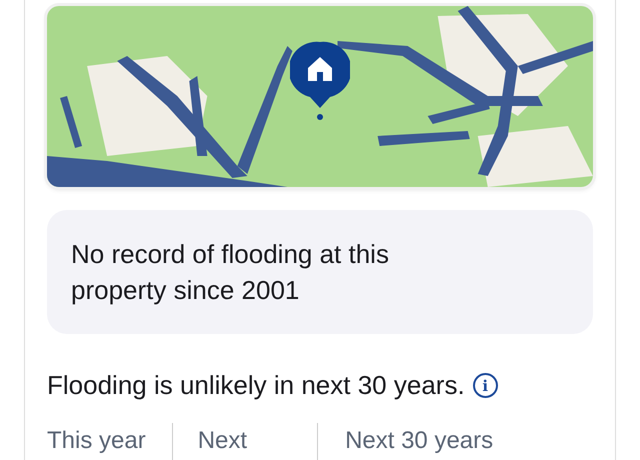  What do you see at coordinates (485, 385) in the screenshot?
I see `info-icon: i` at bounding box center [485, 385].